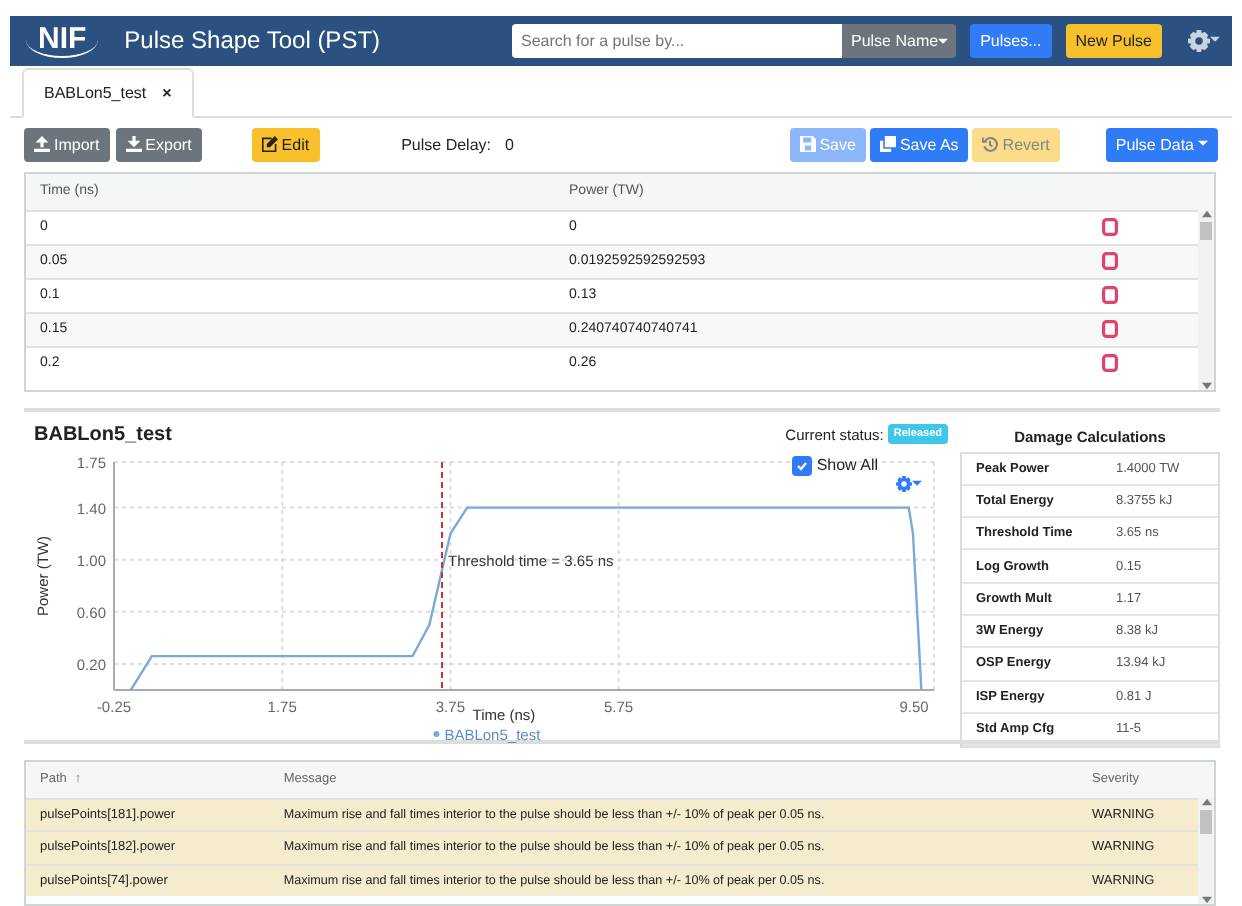  Describe the element at coordinates (269, 144) in the screenshot. I see `edit-icon` at that location.